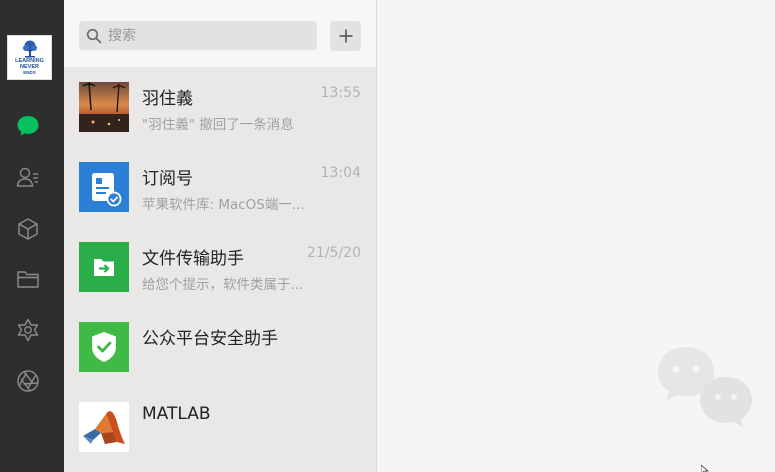  I want to click on sunset-photo-avatar, so click(104, 107).